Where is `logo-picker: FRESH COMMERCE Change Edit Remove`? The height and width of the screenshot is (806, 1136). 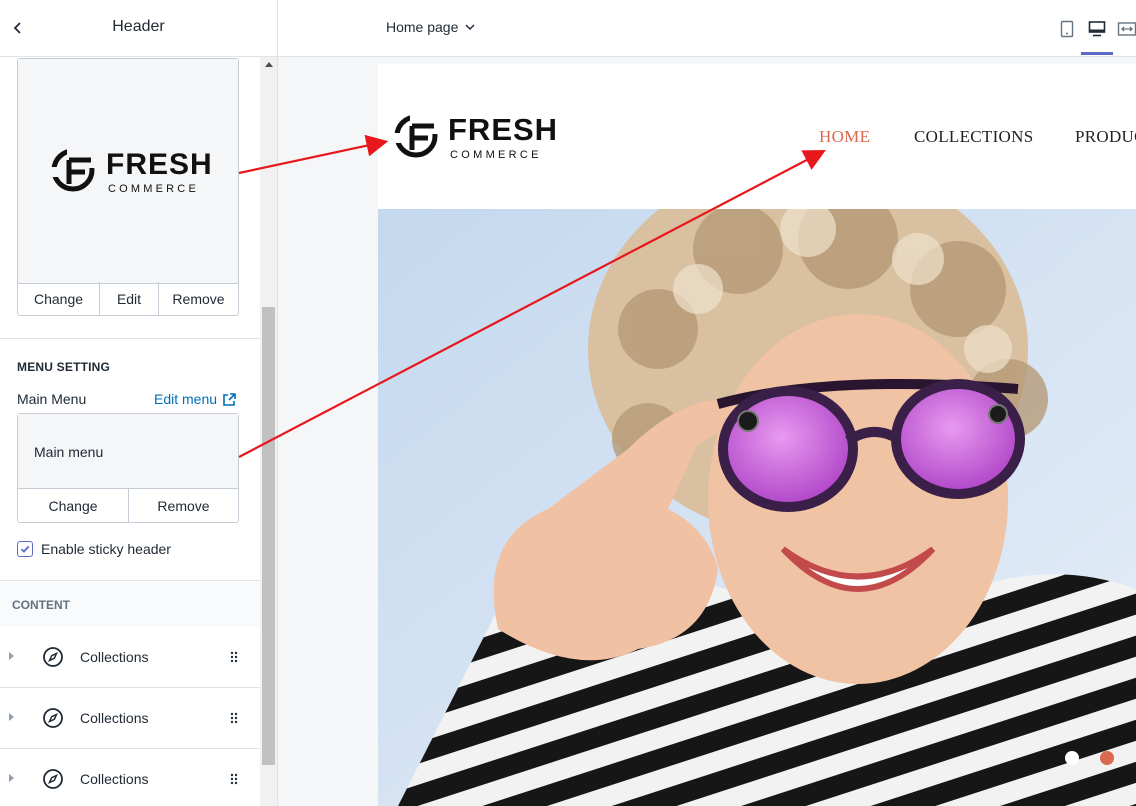
logo-picker: FRESH COMMERCE Change Edit Remove is located at coordinates (128, 187).